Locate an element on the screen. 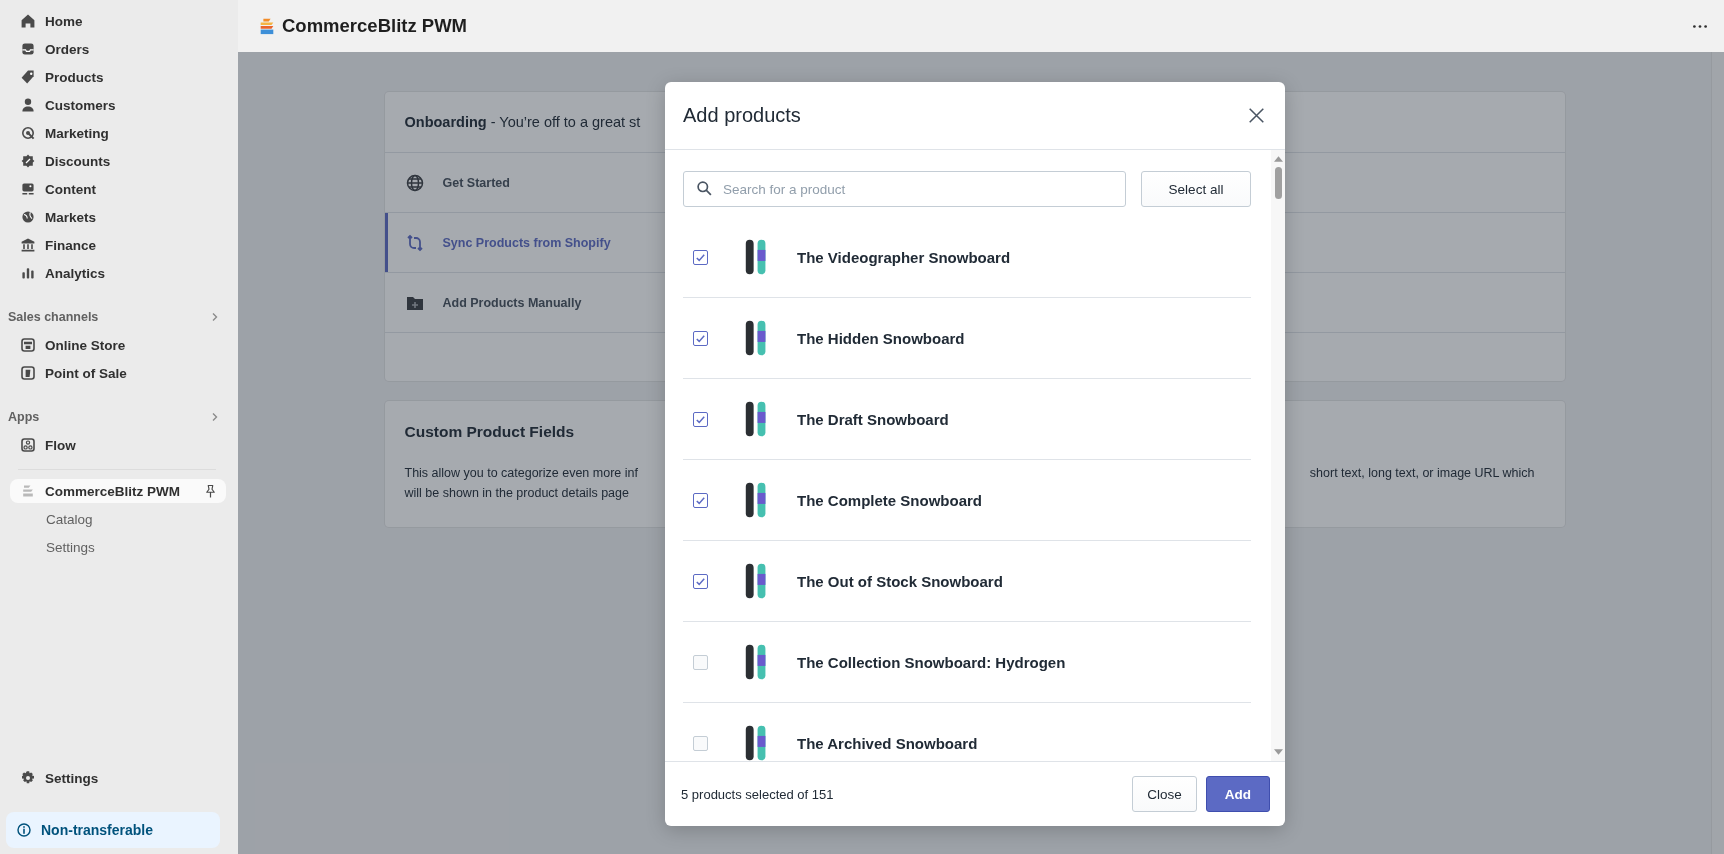 This screenshot has height=854, width=1724. nav-item: Marketing is located at coordinates (118, 133).